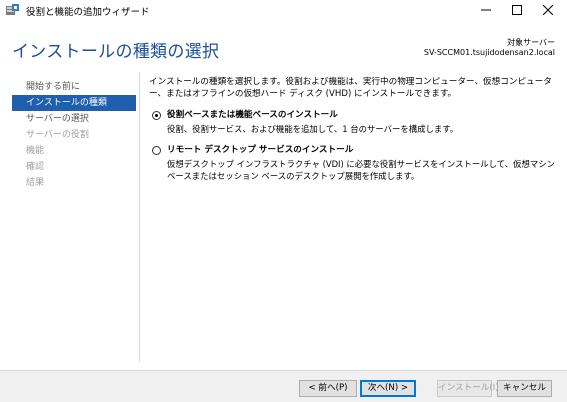  I want to click on maximize-button, so click(517, 10).